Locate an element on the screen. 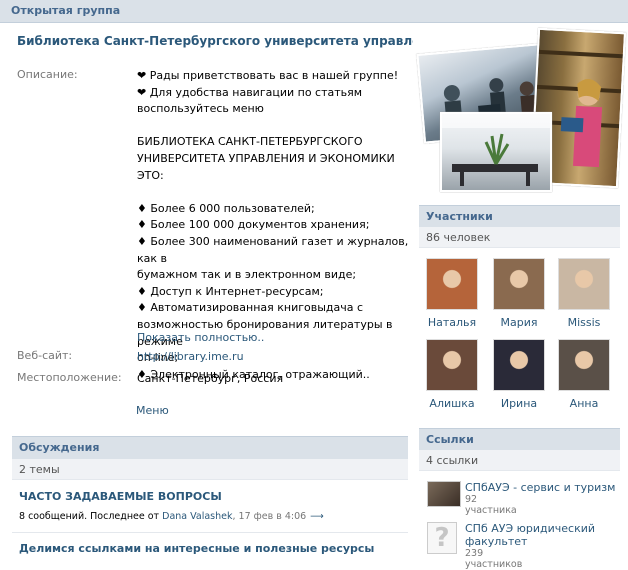 This screenshot has height=570, width=628. location-label: Местоположение: is located at coordinates (69, 377).